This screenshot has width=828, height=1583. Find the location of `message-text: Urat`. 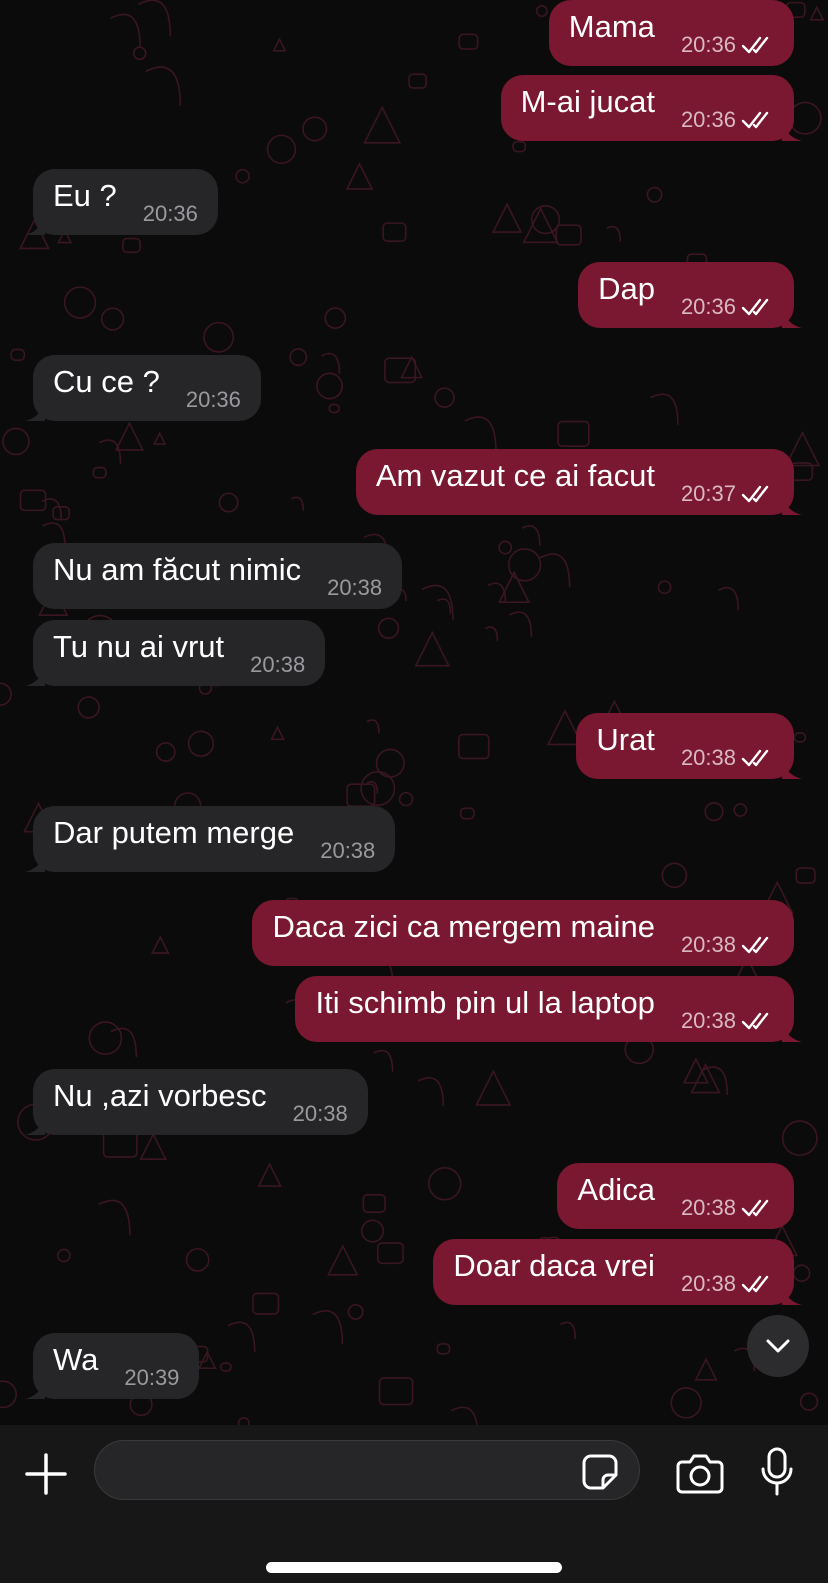

message-text: Urat is located at coordinates (625, 739).